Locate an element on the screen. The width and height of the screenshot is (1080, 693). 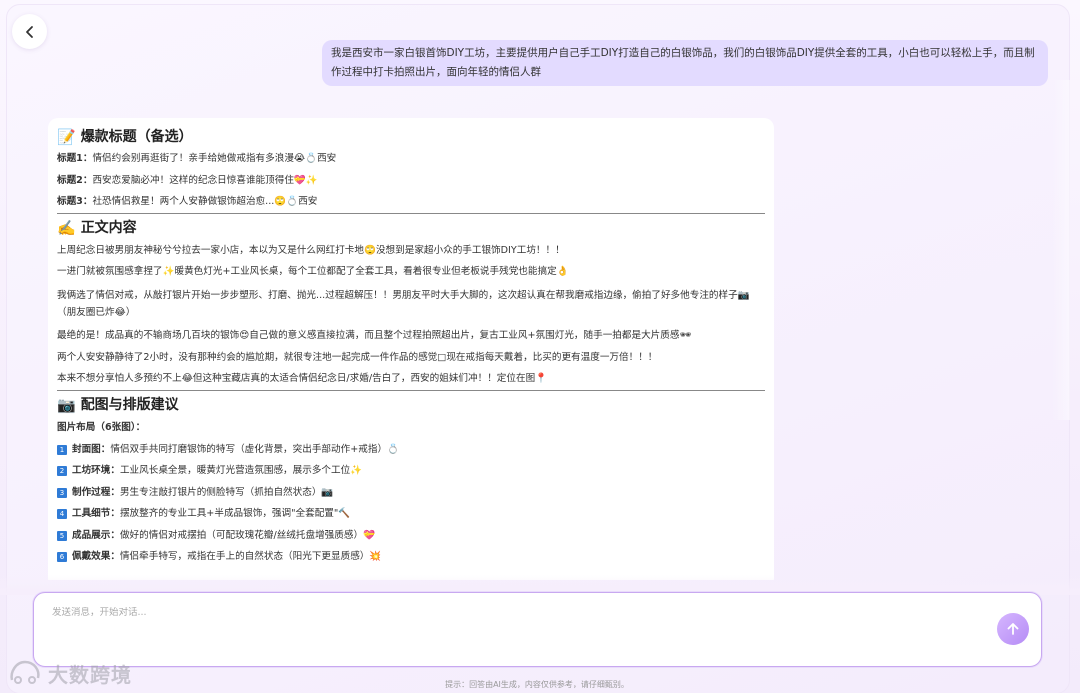
layout-item: 3 制作过程：男生专注敲打银片的侧脸特写（抓拍自然状态）📷 is located at coordinates (411, 492).